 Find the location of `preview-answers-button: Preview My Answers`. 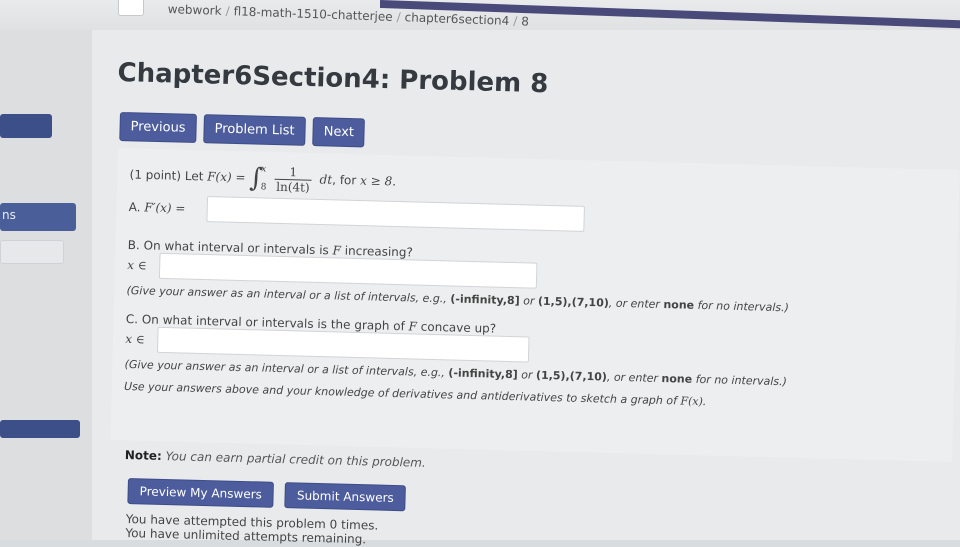

preview-answers-button: Preview My Answers is located at coordinates (201, 493).